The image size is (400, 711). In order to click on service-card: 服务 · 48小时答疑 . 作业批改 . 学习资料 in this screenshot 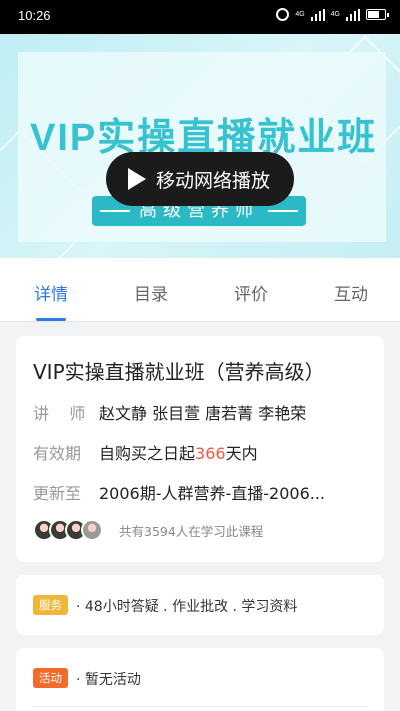, I will do `click(200, 605)`.